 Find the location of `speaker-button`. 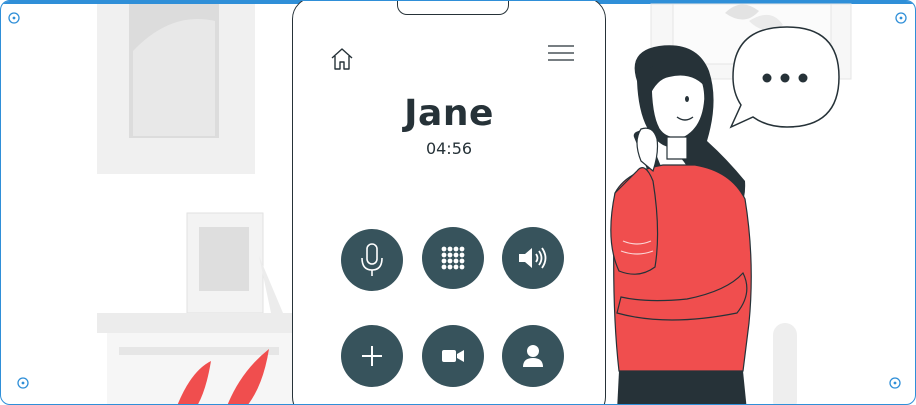

speaker-button is located at coordinates (533, 258).